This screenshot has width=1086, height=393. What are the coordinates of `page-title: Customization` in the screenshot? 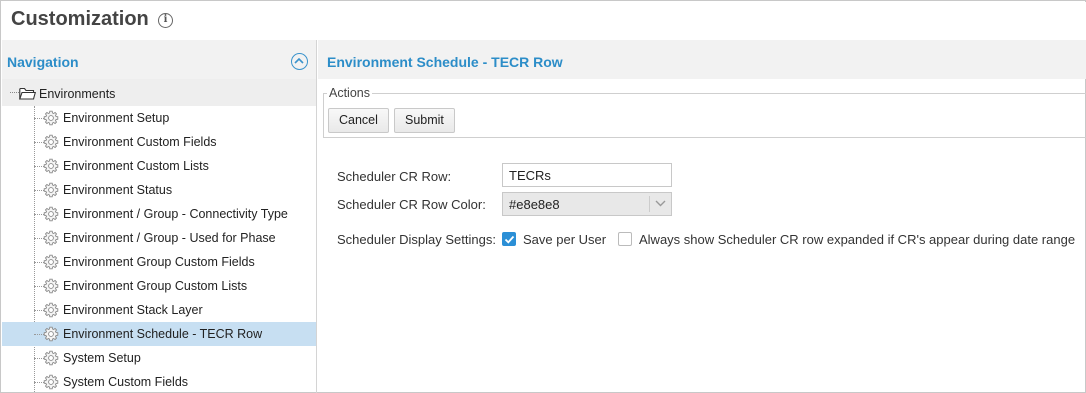 It's located at (80, 19).